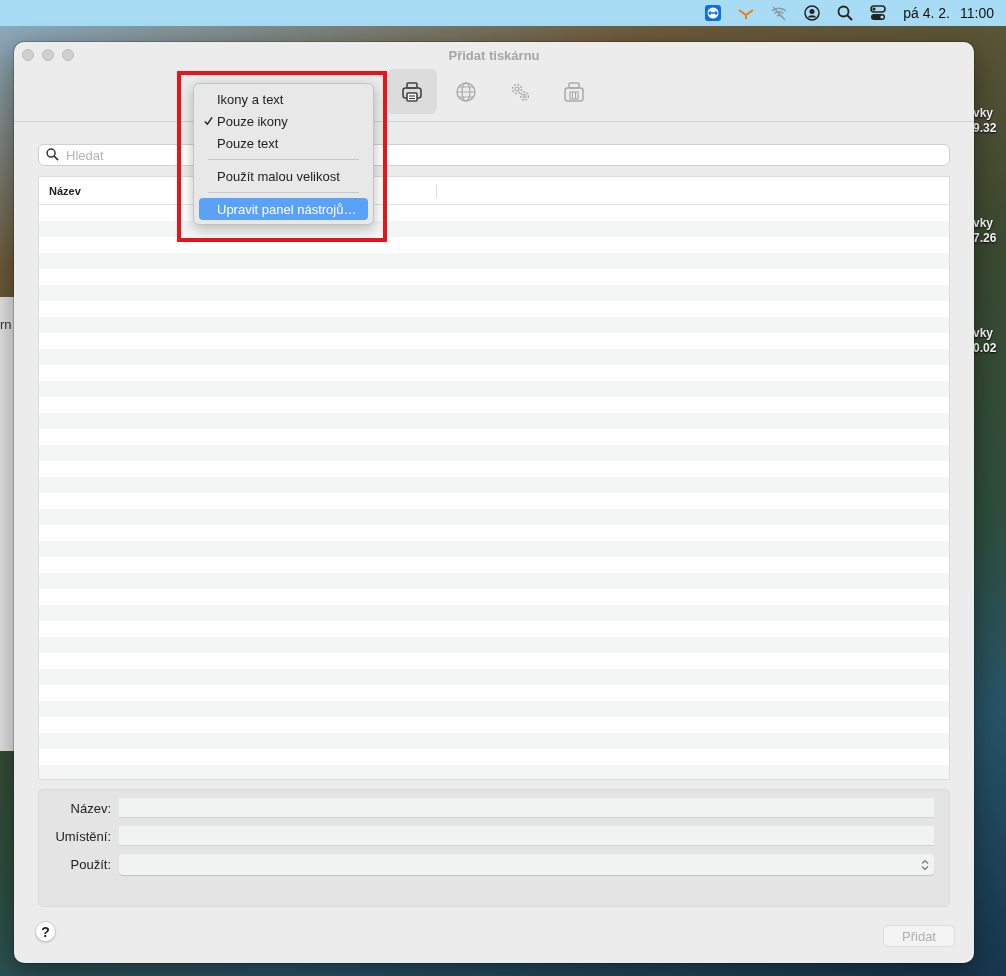 This screenshot has width=1006, height=976. I want to click on toolbar-button, so click(412, 91).